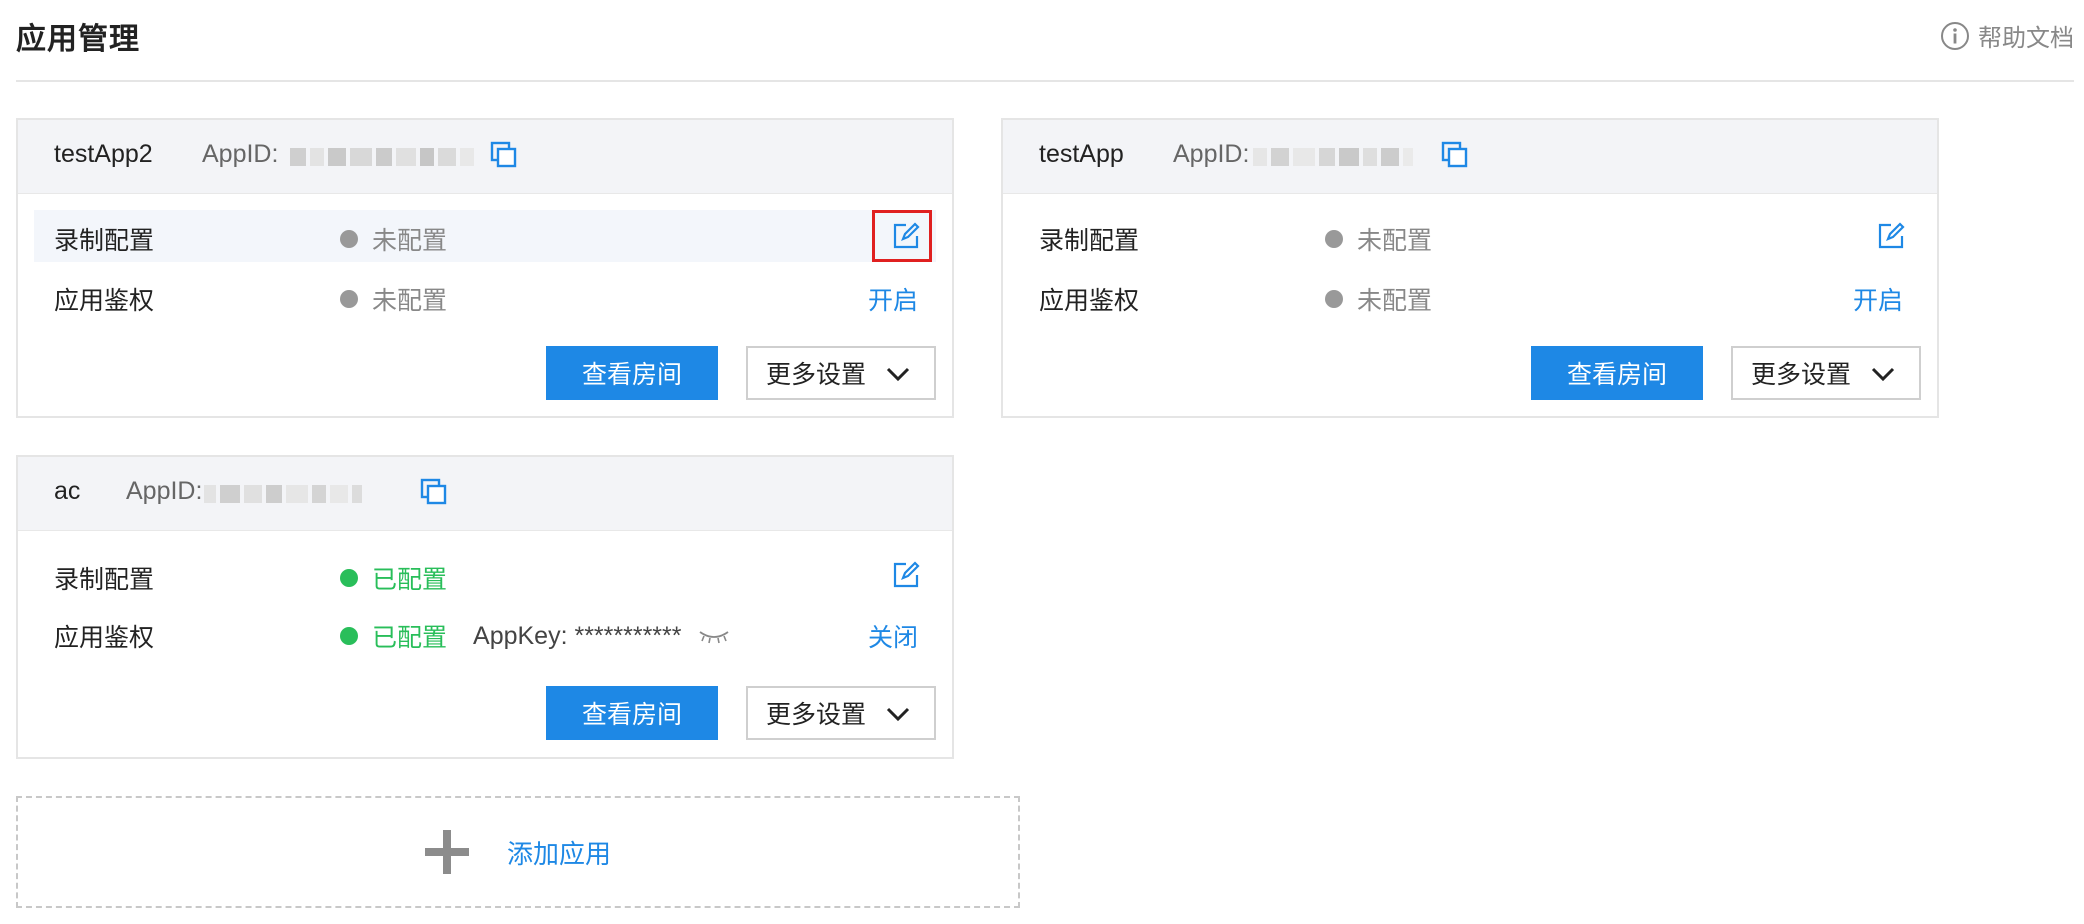 The height and width of the screenshot is (924, 2084). What do you see at coordinates (1045, 41) in the screenshot?
I see `page-header: 应用管理 帮助文档` at bounding box center [1045, 41].